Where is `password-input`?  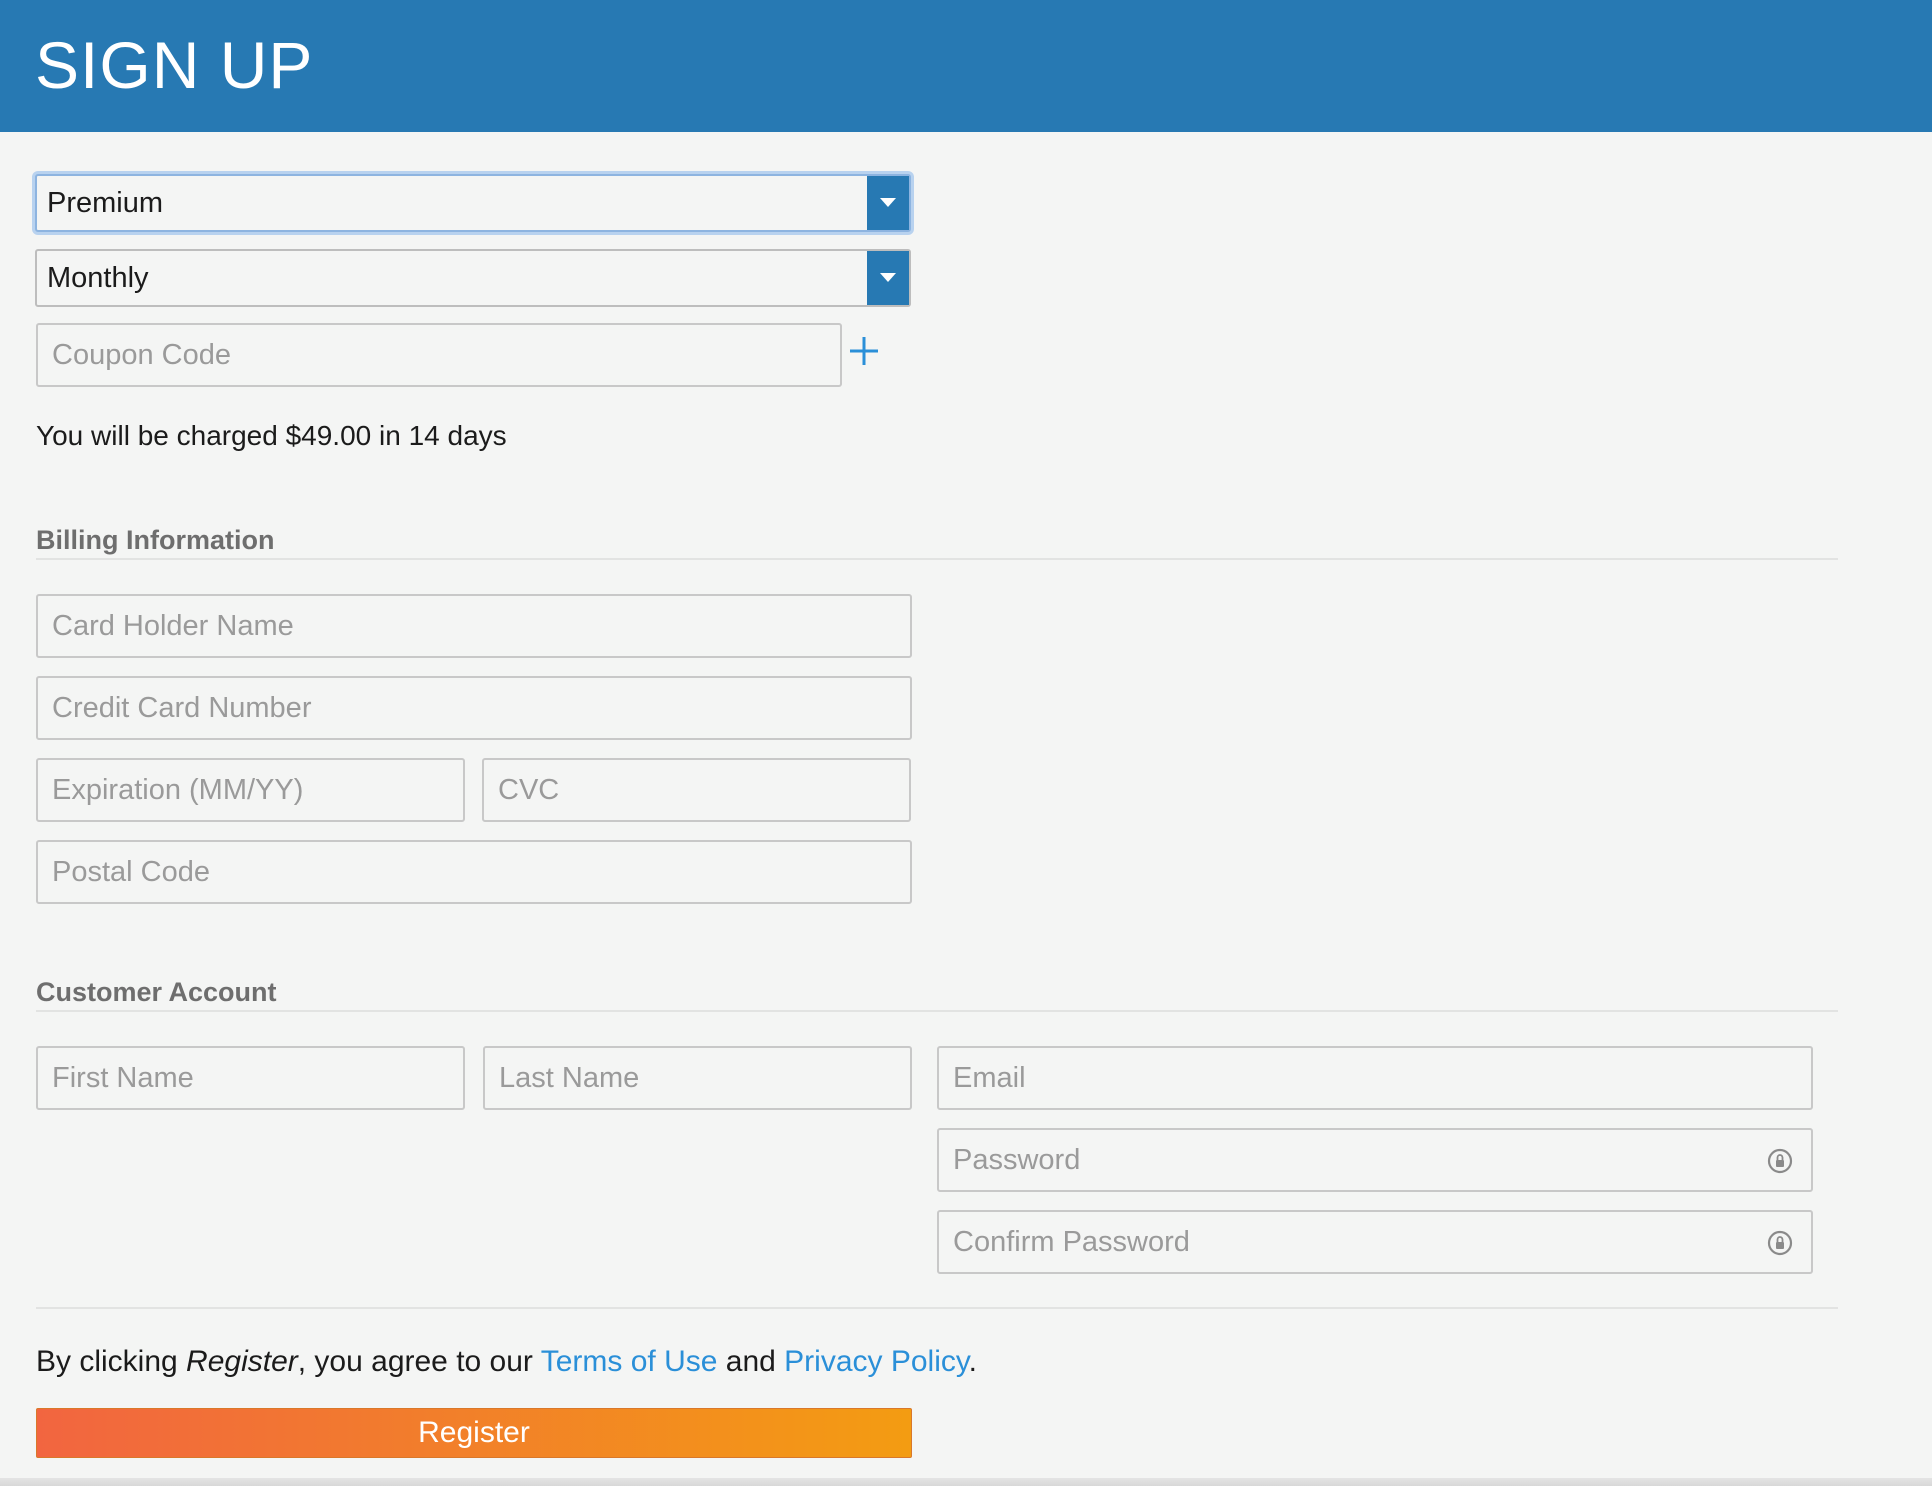
password-input is located at coordinates (1357, 1160).